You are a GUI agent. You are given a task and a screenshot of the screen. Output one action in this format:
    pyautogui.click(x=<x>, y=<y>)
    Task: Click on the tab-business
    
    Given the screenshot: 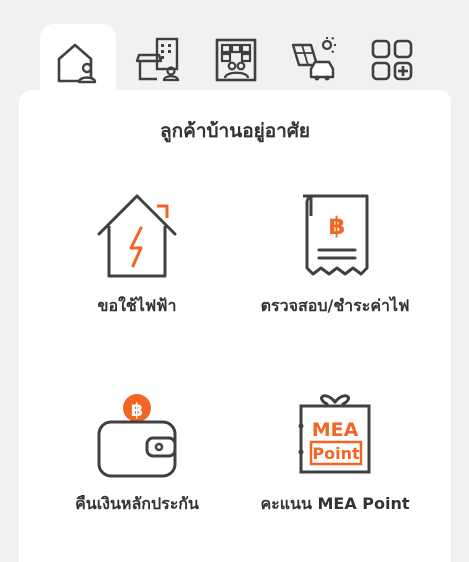 What is the action you would take?
    pyautogui.click(x=158, y=60)
    